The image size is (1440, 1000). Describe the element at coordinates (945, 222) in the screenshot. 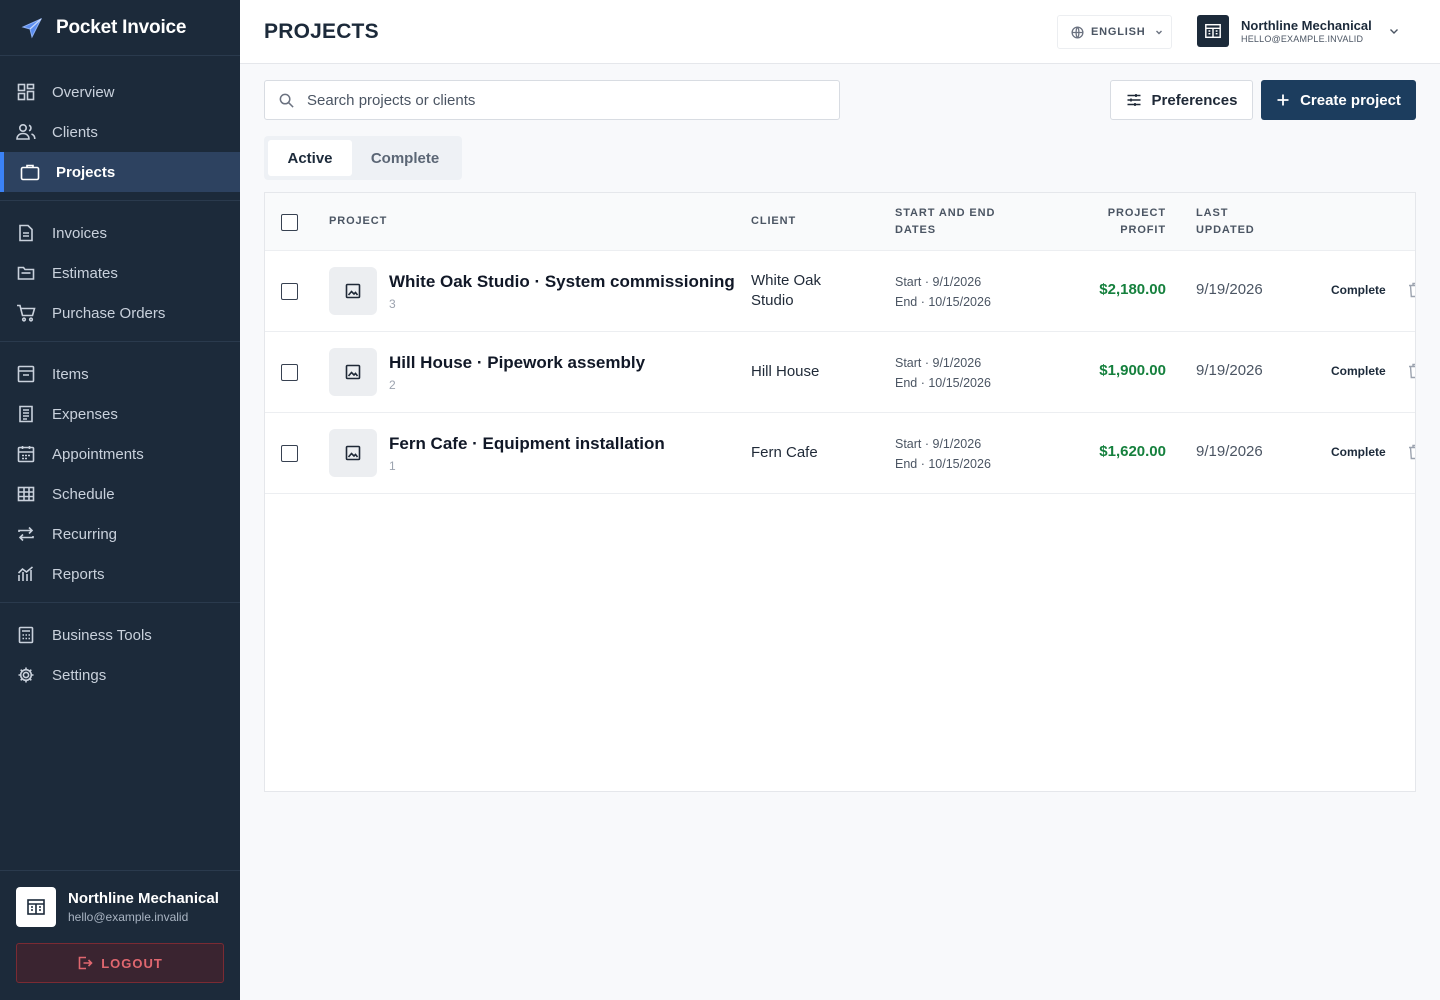

I see `column-header-dates: START AND END DATES` at that location.